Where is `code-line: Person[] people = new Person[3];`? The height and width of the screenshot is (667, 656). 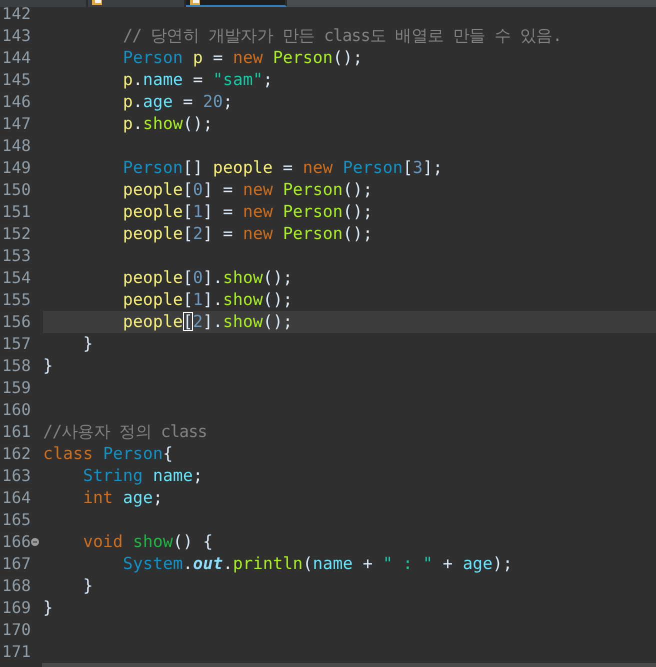 code-line: Person[] people = new Person[3]; is located at coordinates (282, 167).